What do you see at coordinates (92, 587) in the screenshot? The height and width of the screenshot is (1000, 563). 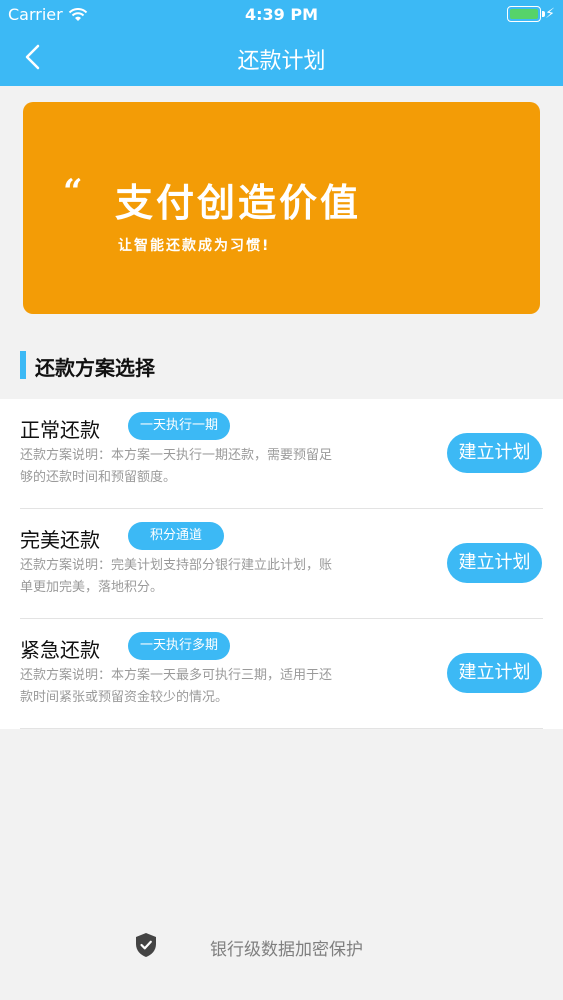 I see `plan-description-line: 单更加完美，落地积分。` at bounding box center [92, 587].